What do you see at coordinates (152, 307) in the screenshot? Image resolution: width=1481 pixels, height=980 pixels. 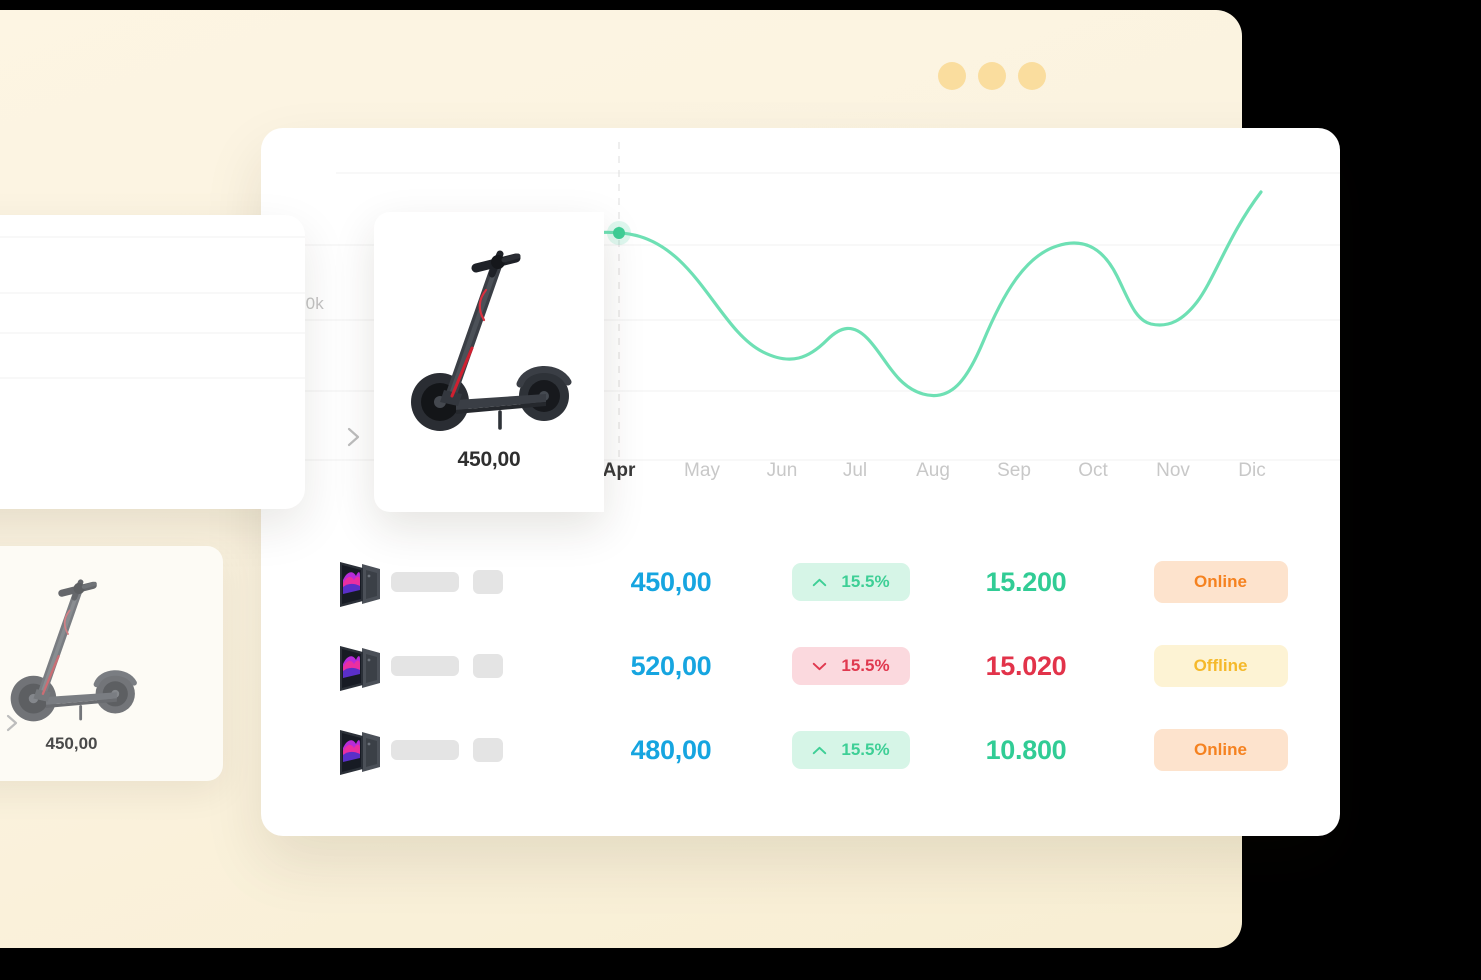 I see `mini-chart-gridlines` at bounding box center [152, 307].